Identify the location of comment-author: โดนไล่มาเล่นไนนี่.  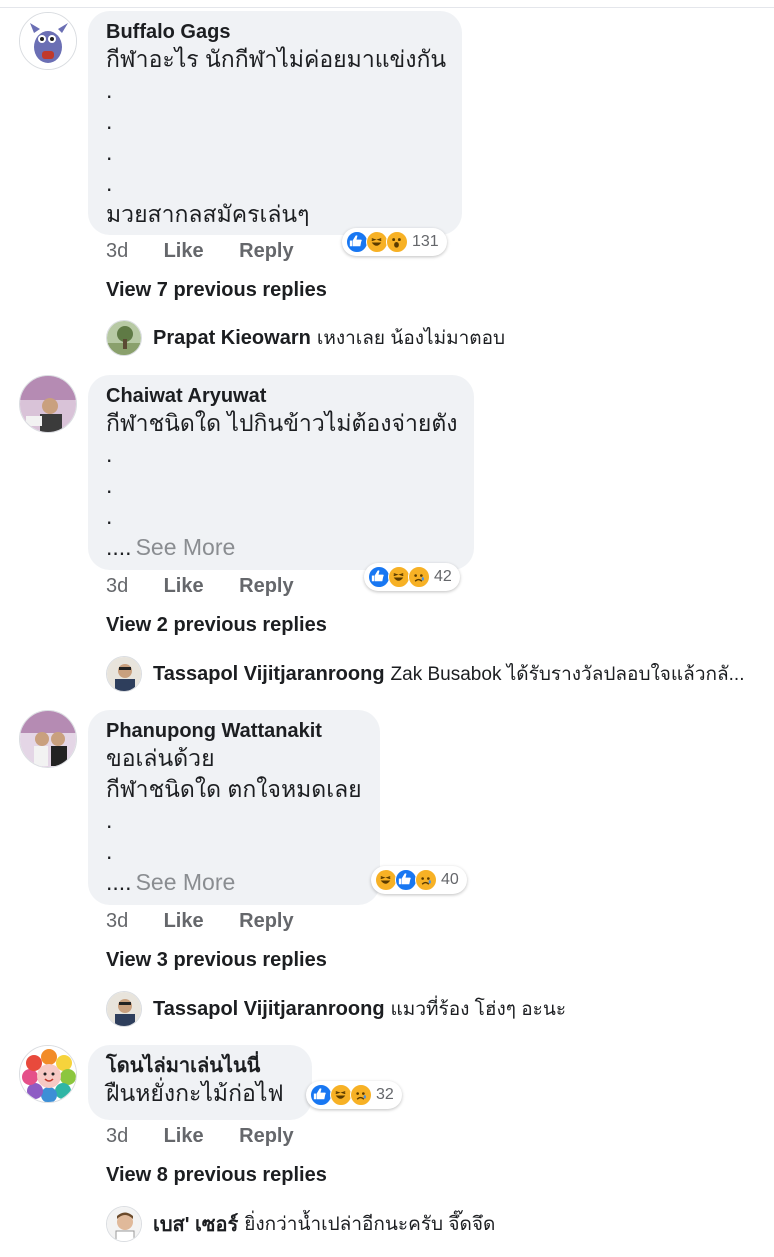
(200, 1066).